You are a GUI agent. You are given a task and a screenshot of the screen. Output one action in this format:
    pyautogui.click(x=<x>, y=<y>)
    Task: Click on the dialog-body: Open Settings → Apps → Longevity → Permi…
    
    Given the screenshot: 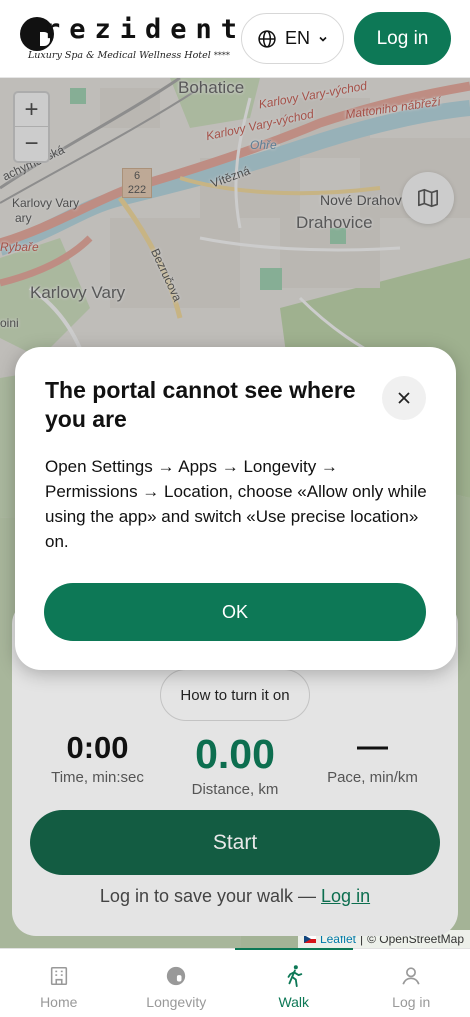 What is the action you would take?
    pyautogui.click(x=236, y=504)
    